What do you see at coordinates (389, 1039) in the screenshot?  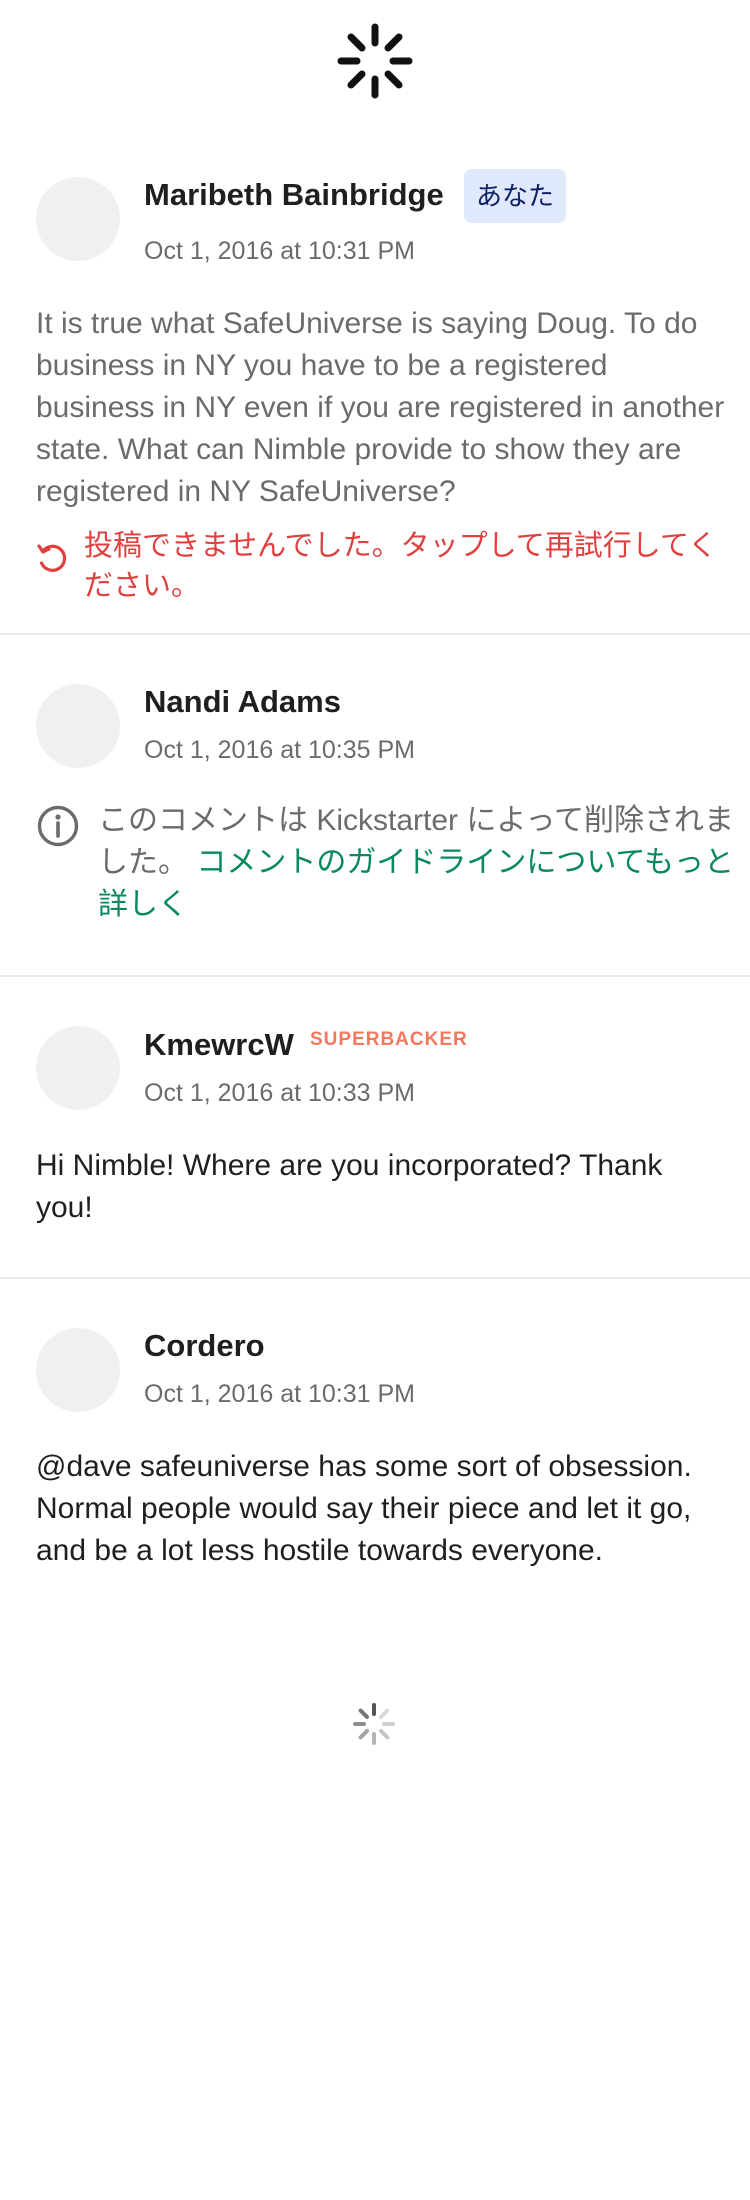 I see `superbacker-badge: SUPERBACKER` at bounding box center [389, 1039].